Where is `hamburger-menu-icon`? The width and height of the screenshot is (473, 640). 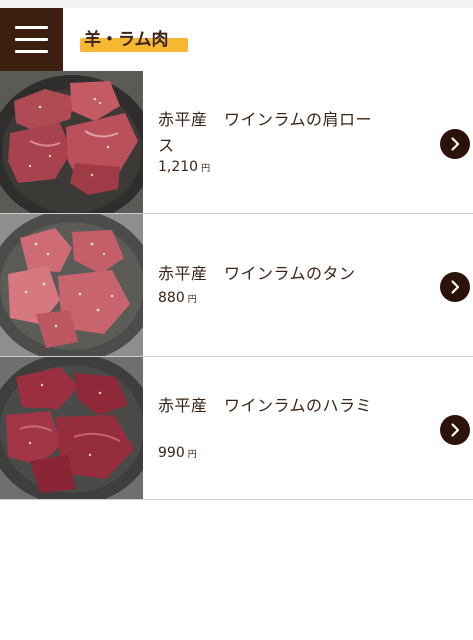 hamburger-menu-icon is located at coordinates (31, 39).